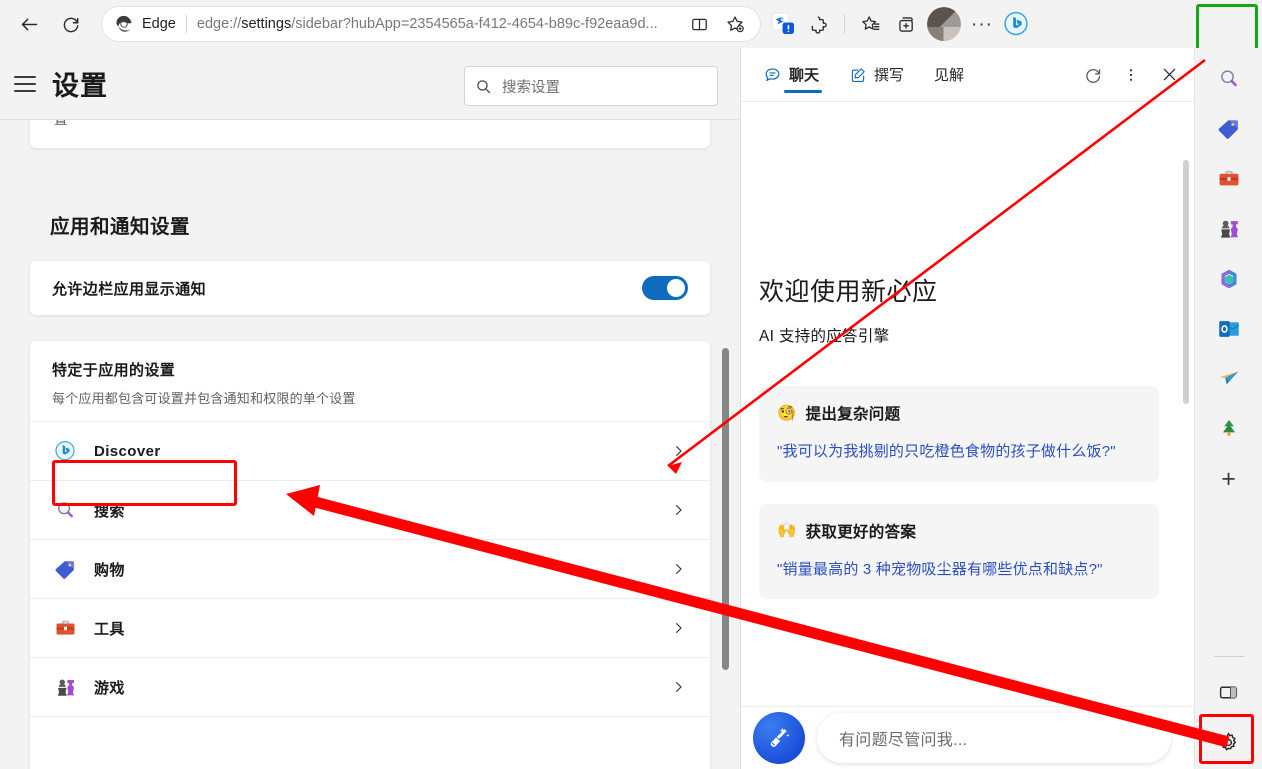 This screenshot has height=769, width=1262. What do you see at coordinates (959, 531) in the screenshot?
I see `suggestion-title-row: 🙌 获取更好的答案` at bounding box center [959, 531].